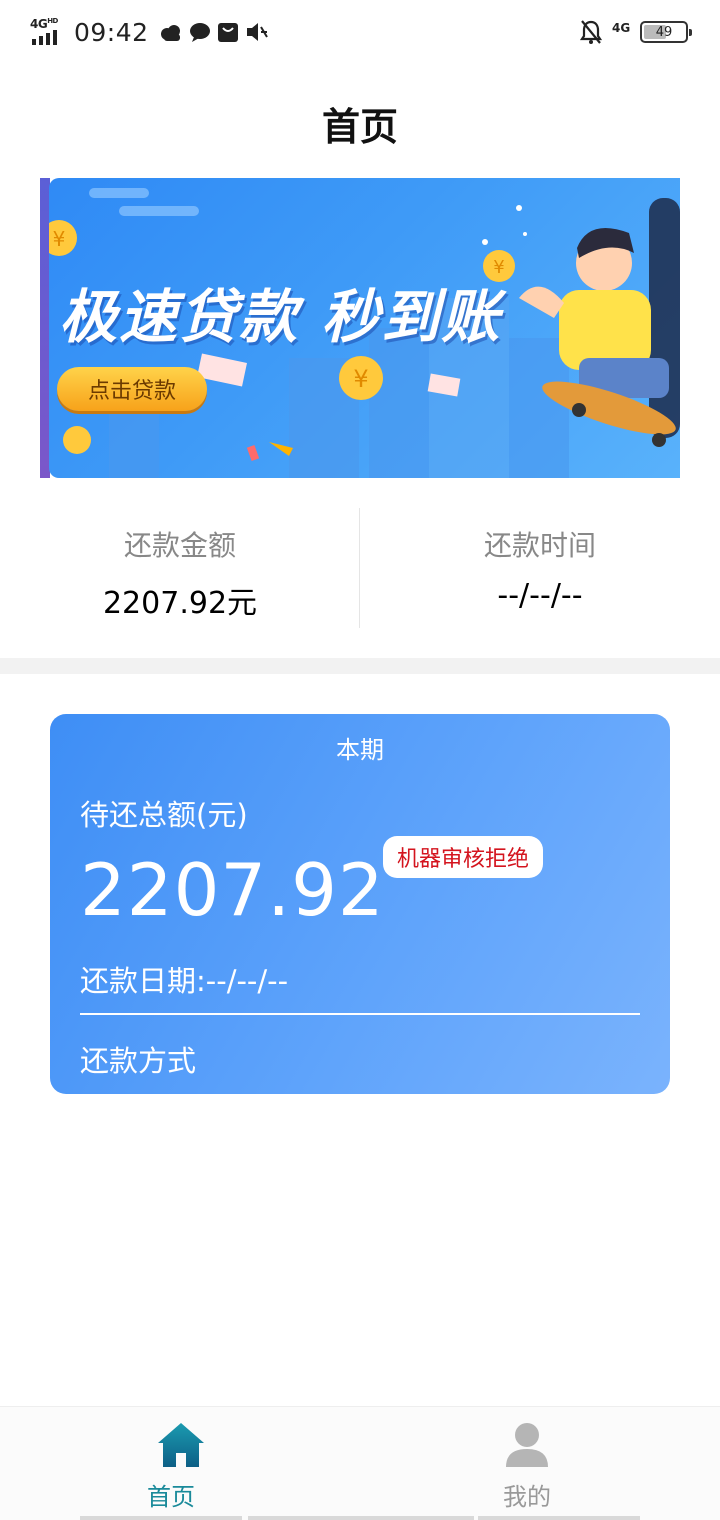  What do you see at coordinates (463, 857) in the screenshot?
I see `status-badge: 机器审核拒绝` at bounding box center [463, 857].